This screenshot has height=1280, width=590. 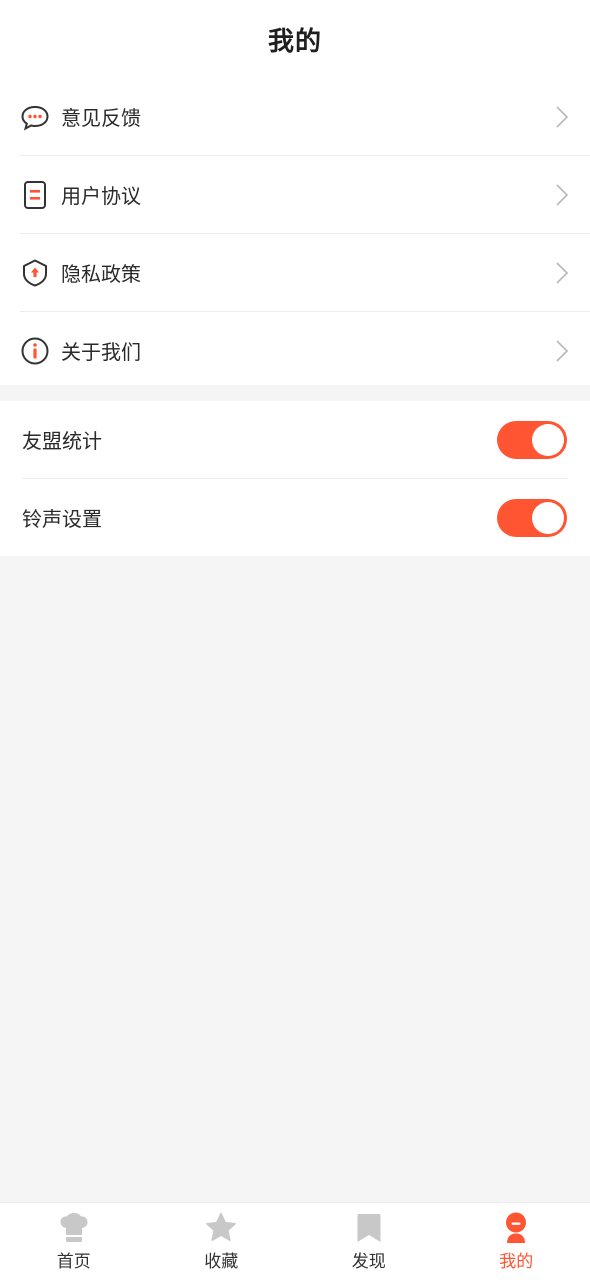 I want to click on umeng-analytics-toggle, so click(x=532, y=439).